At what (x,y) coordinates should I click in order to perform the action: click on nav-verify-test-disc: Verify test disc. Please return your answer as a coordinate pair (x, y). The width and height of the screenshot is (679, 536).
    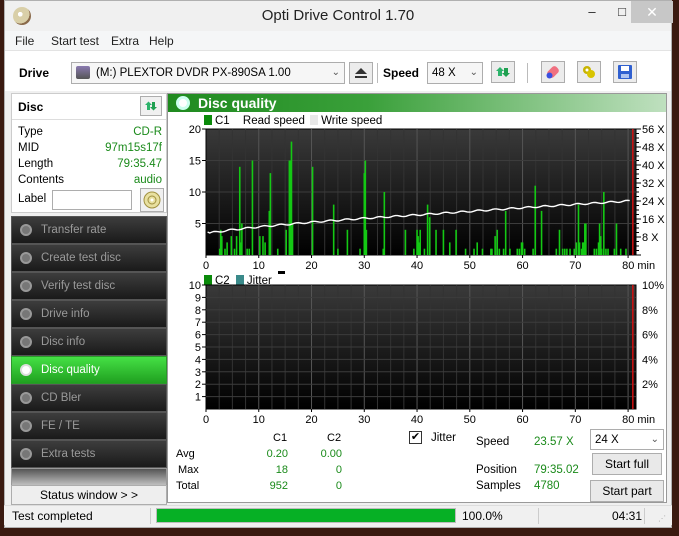
    Looking at the image, I should click on (89, 286).